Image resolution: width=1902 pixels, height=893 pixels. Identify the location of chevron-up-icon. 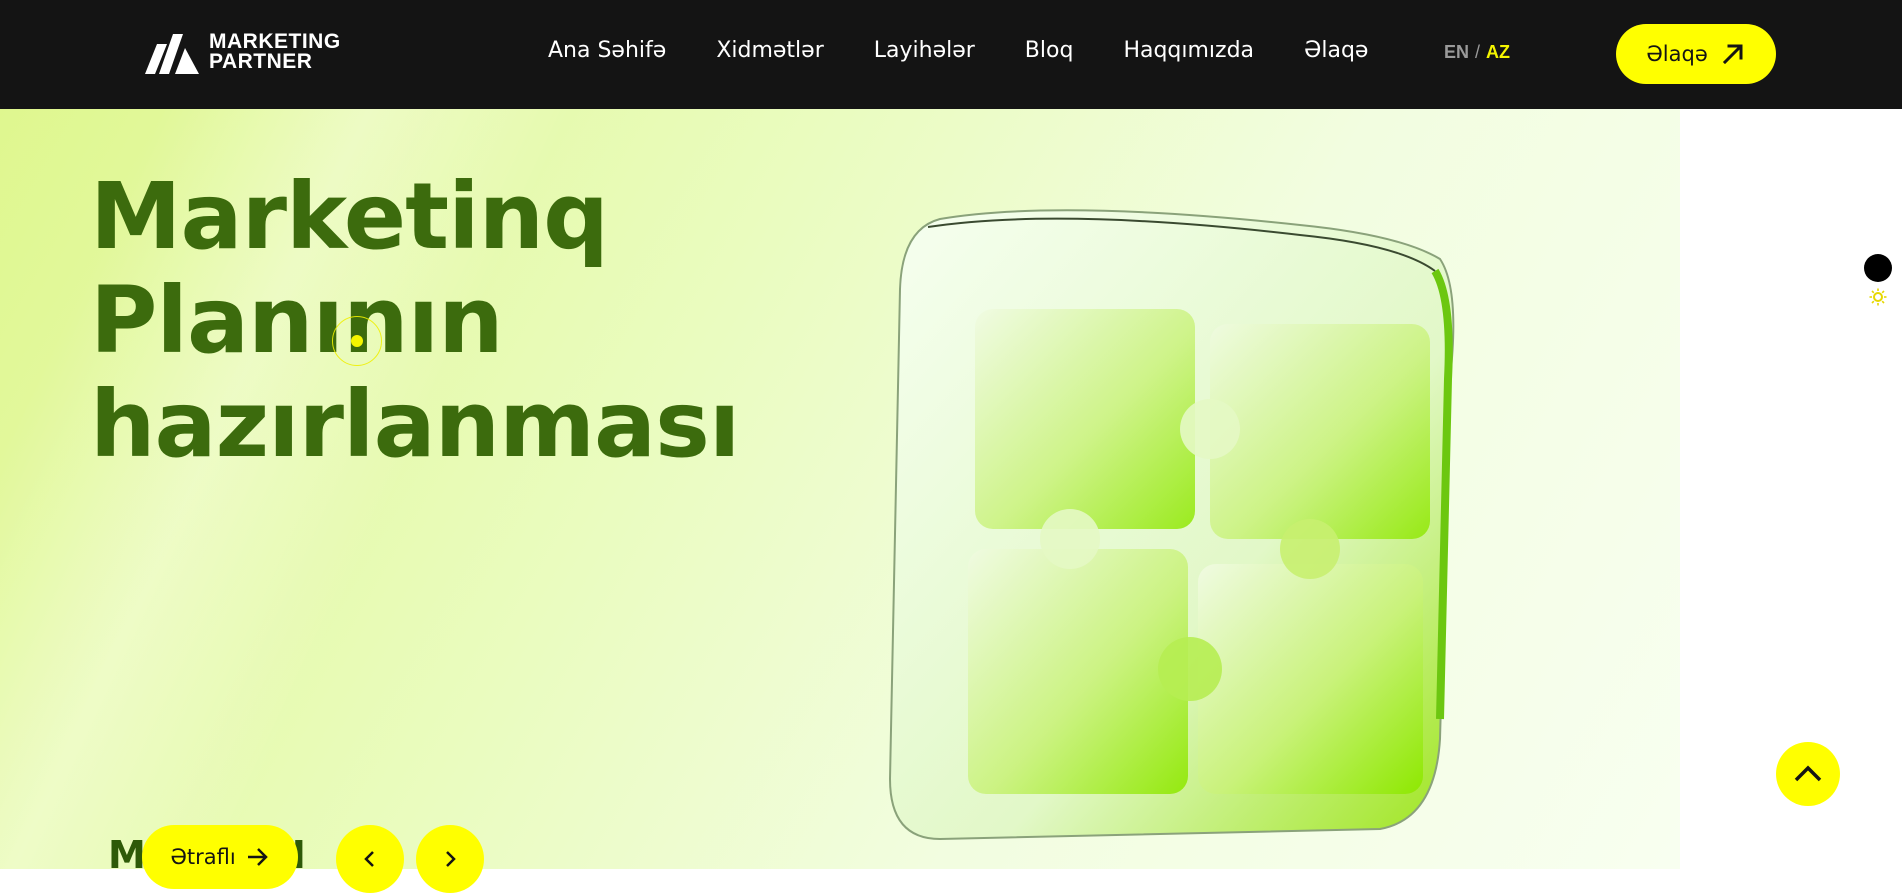
(1808, 773).